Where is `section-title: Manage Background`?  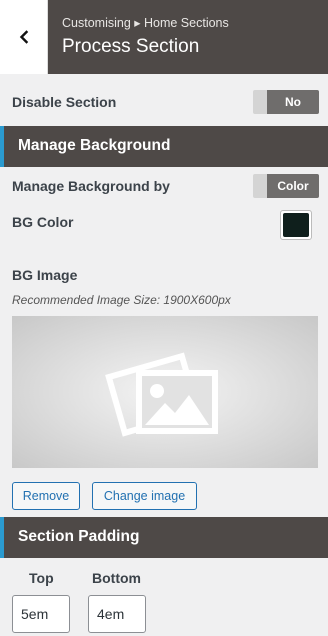
section-title: Manage Background is located at coordinates (94, 145).